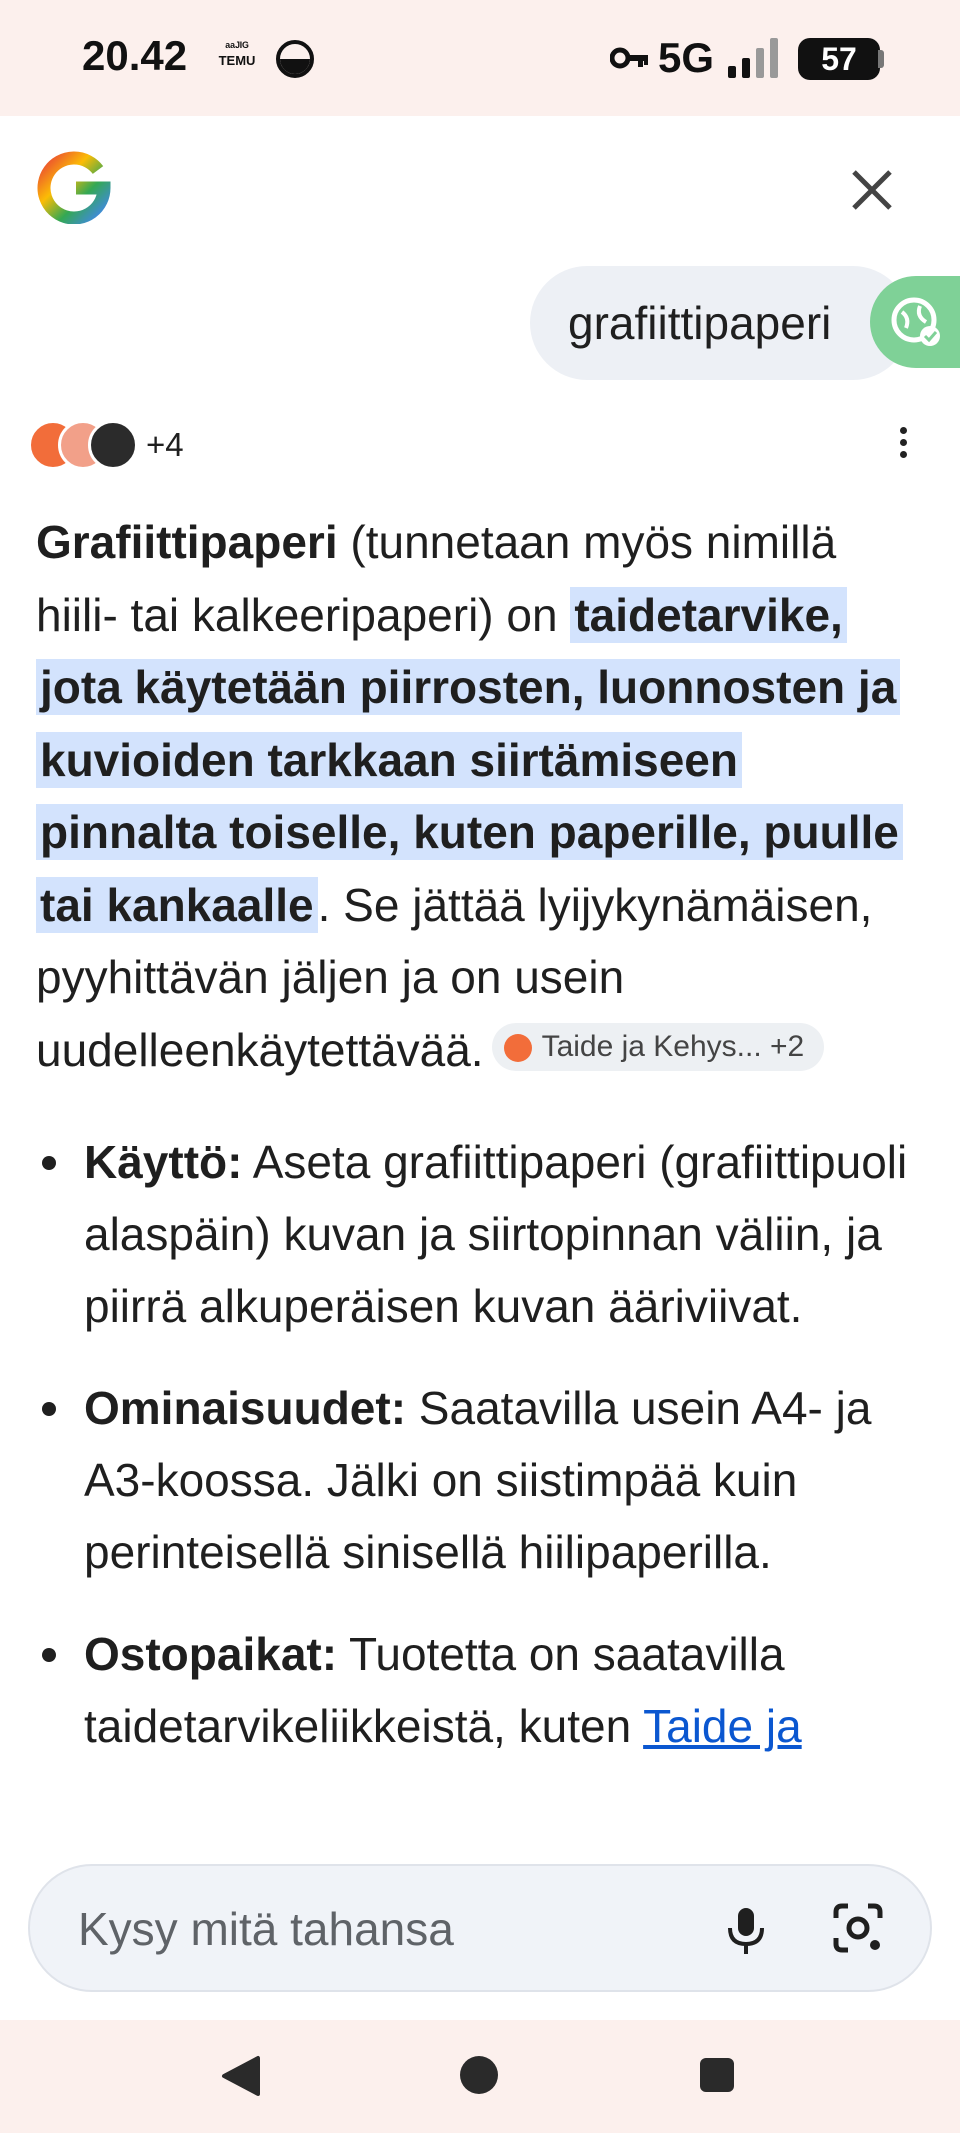 The image size is (960, 2133). Describe the element at coordinates (717, 2075) in the screenshot. I see `recents-icon` at that location.